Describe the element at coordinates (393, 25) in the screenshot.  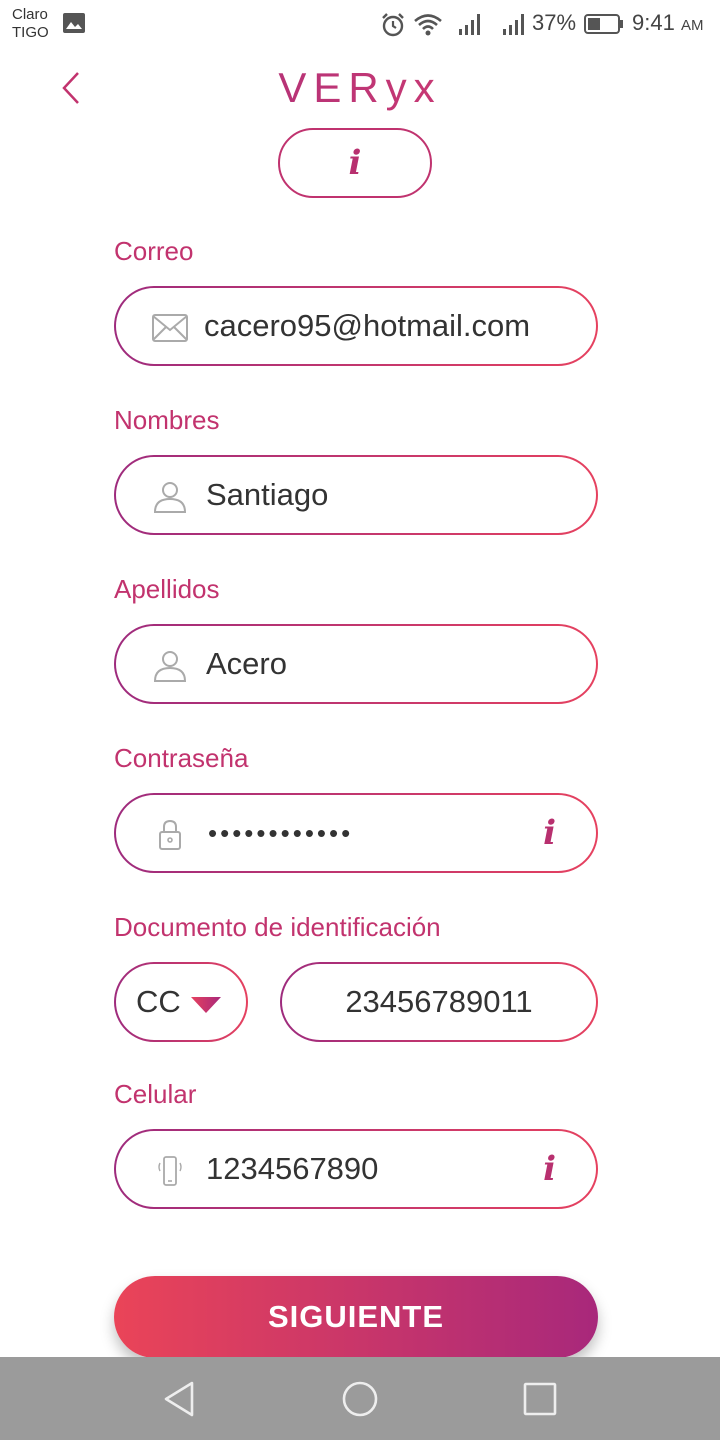
I see `alarm-icon` at that location.